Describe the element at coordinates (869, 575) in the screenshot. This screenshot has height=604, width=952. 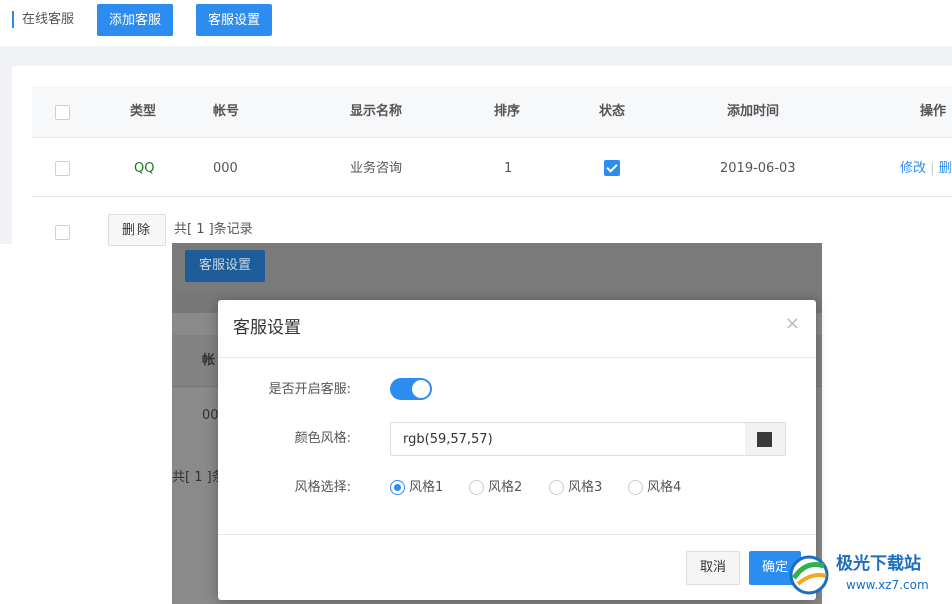
I see `watermark-logo: 极光下载站 www.xz7.com` at that location.